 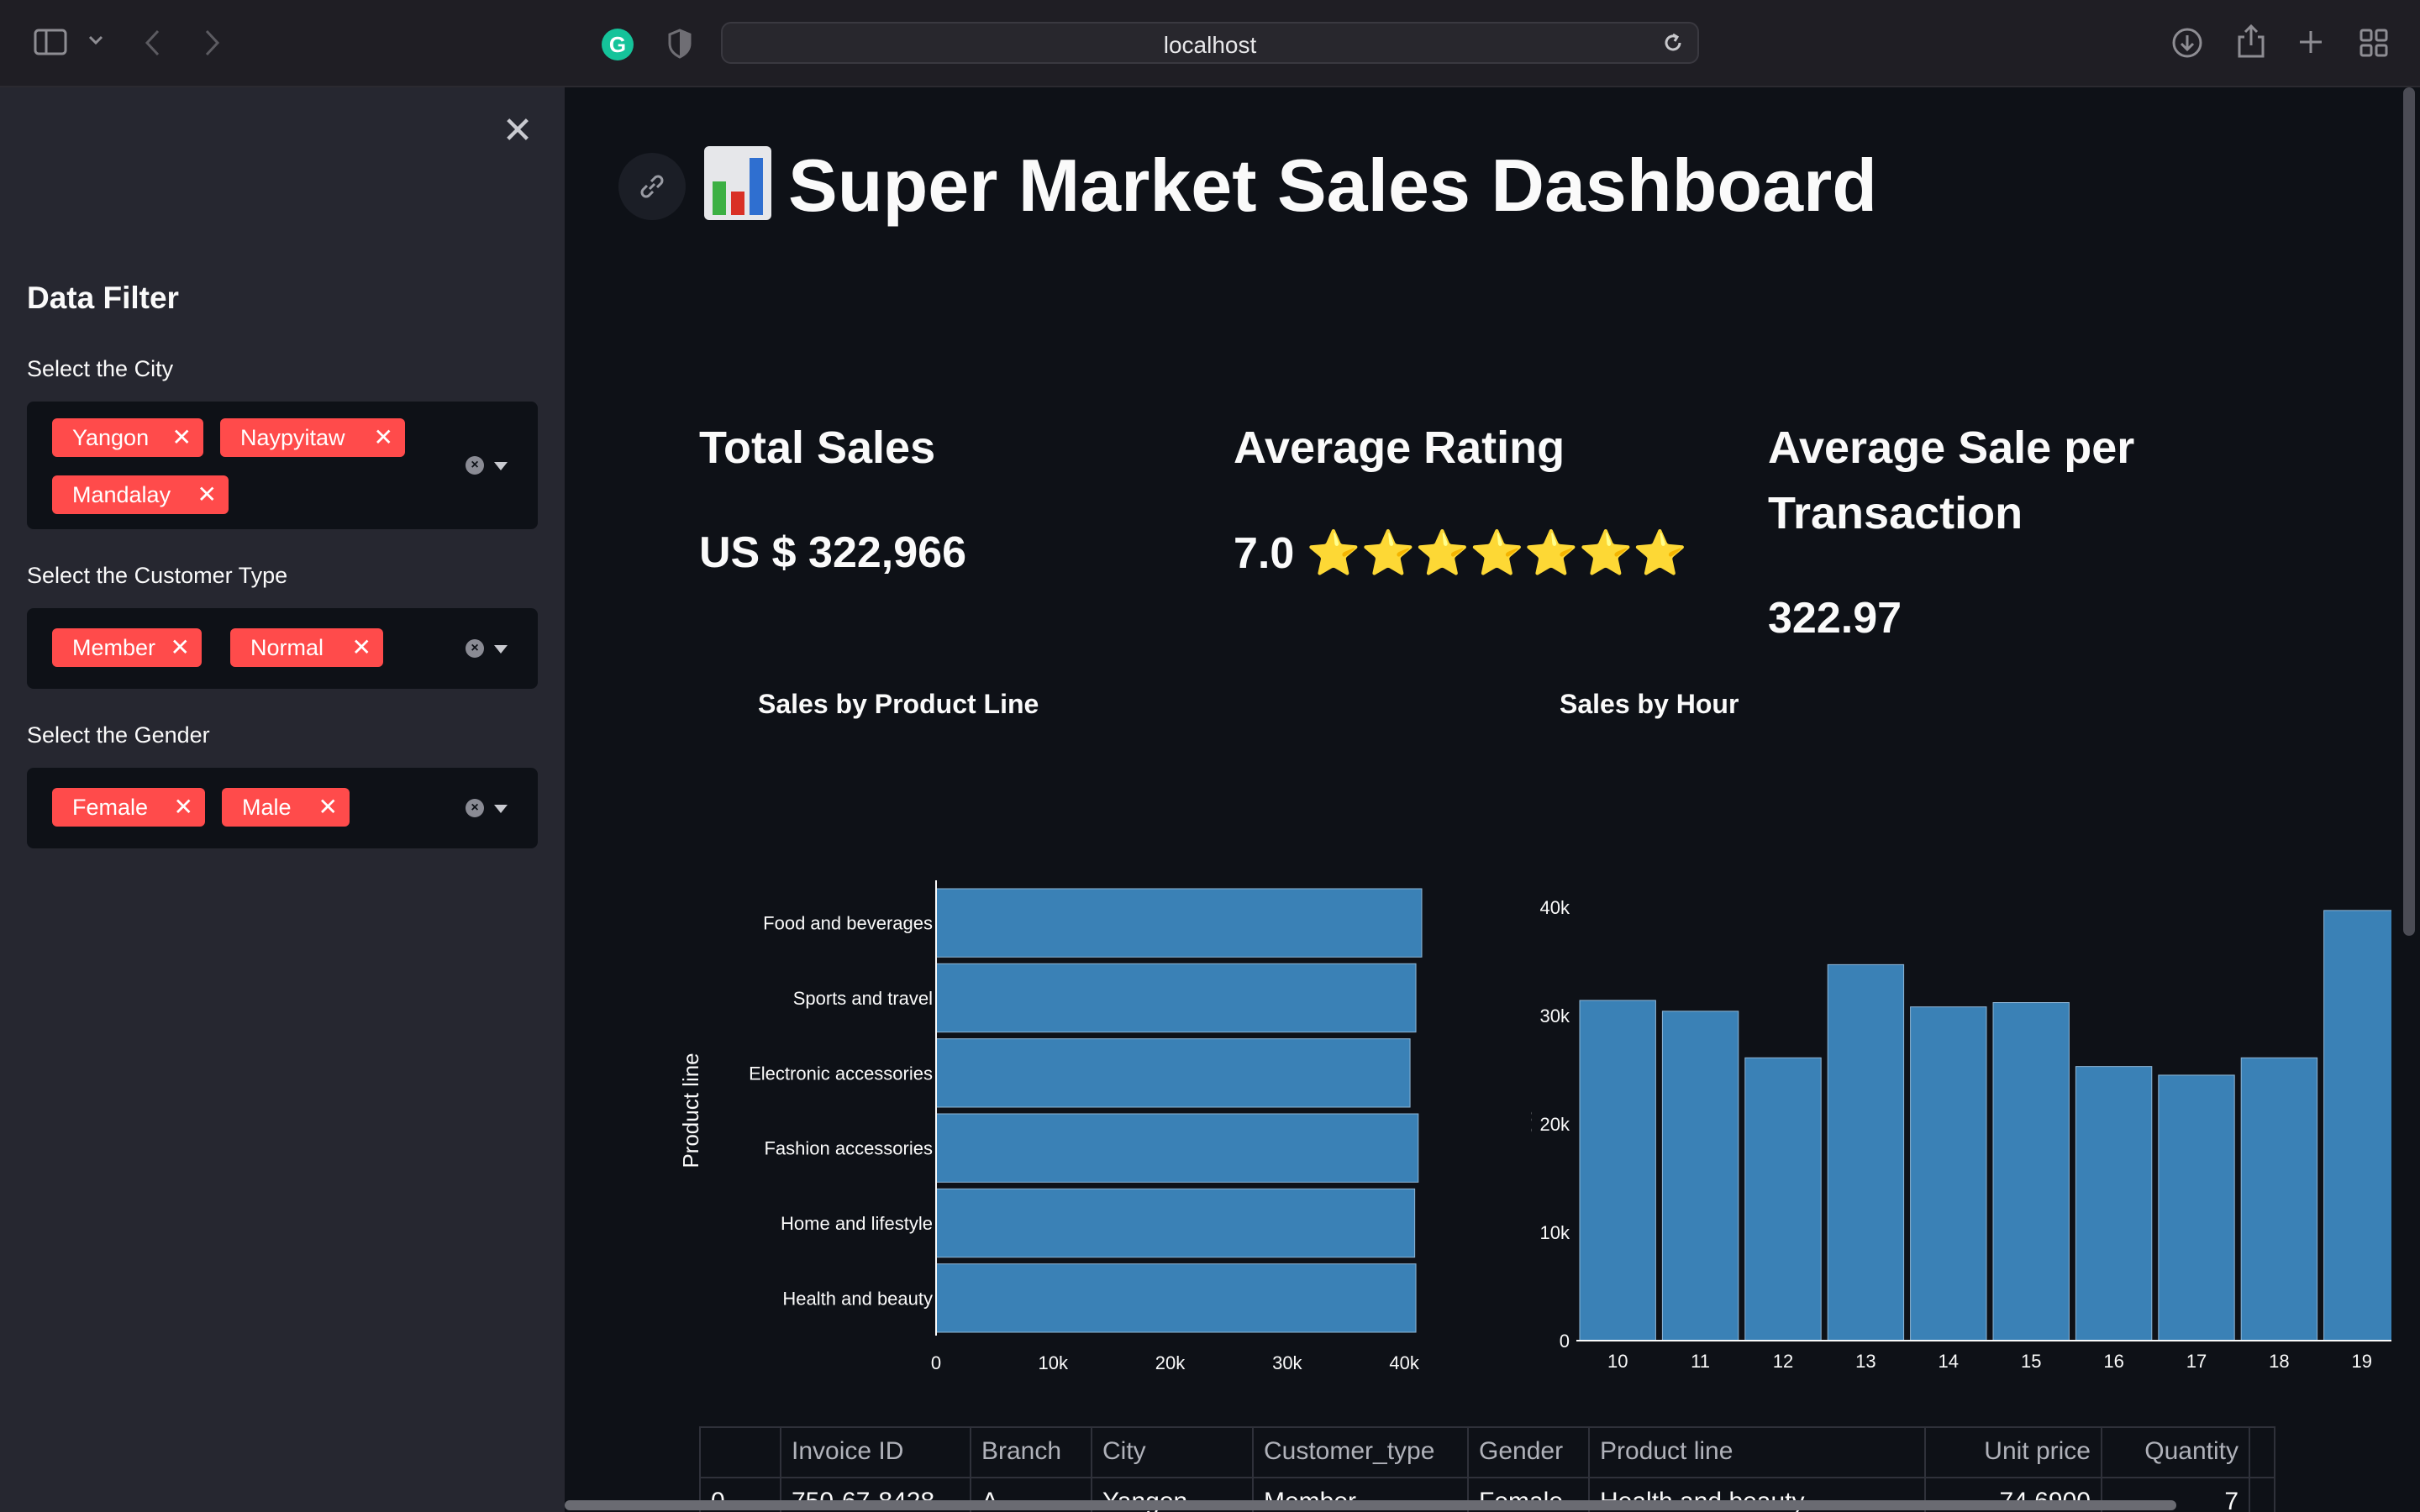 What do you see at coordinates (153, 43) in the screenshot?
I see `back-icon` at bounding box center [153, 43].